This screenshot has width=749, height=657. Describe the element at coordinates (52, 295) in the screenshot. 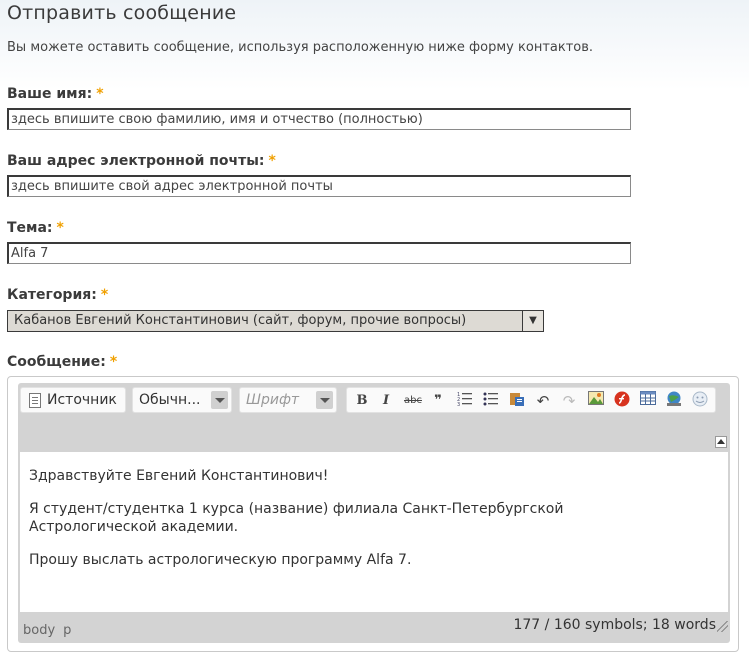

I see `category-label-text: Категория:` at that location.